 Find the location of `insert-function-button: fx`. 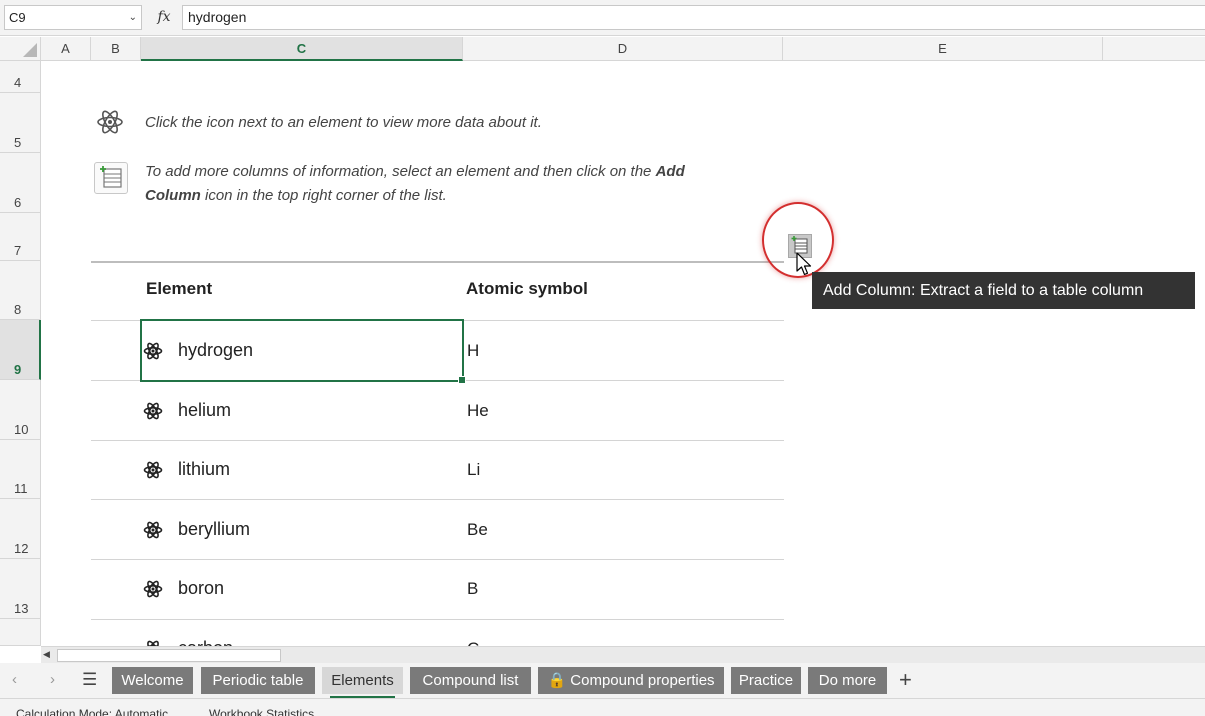

insert-function-button: fx is located at coordinates (164, 17).